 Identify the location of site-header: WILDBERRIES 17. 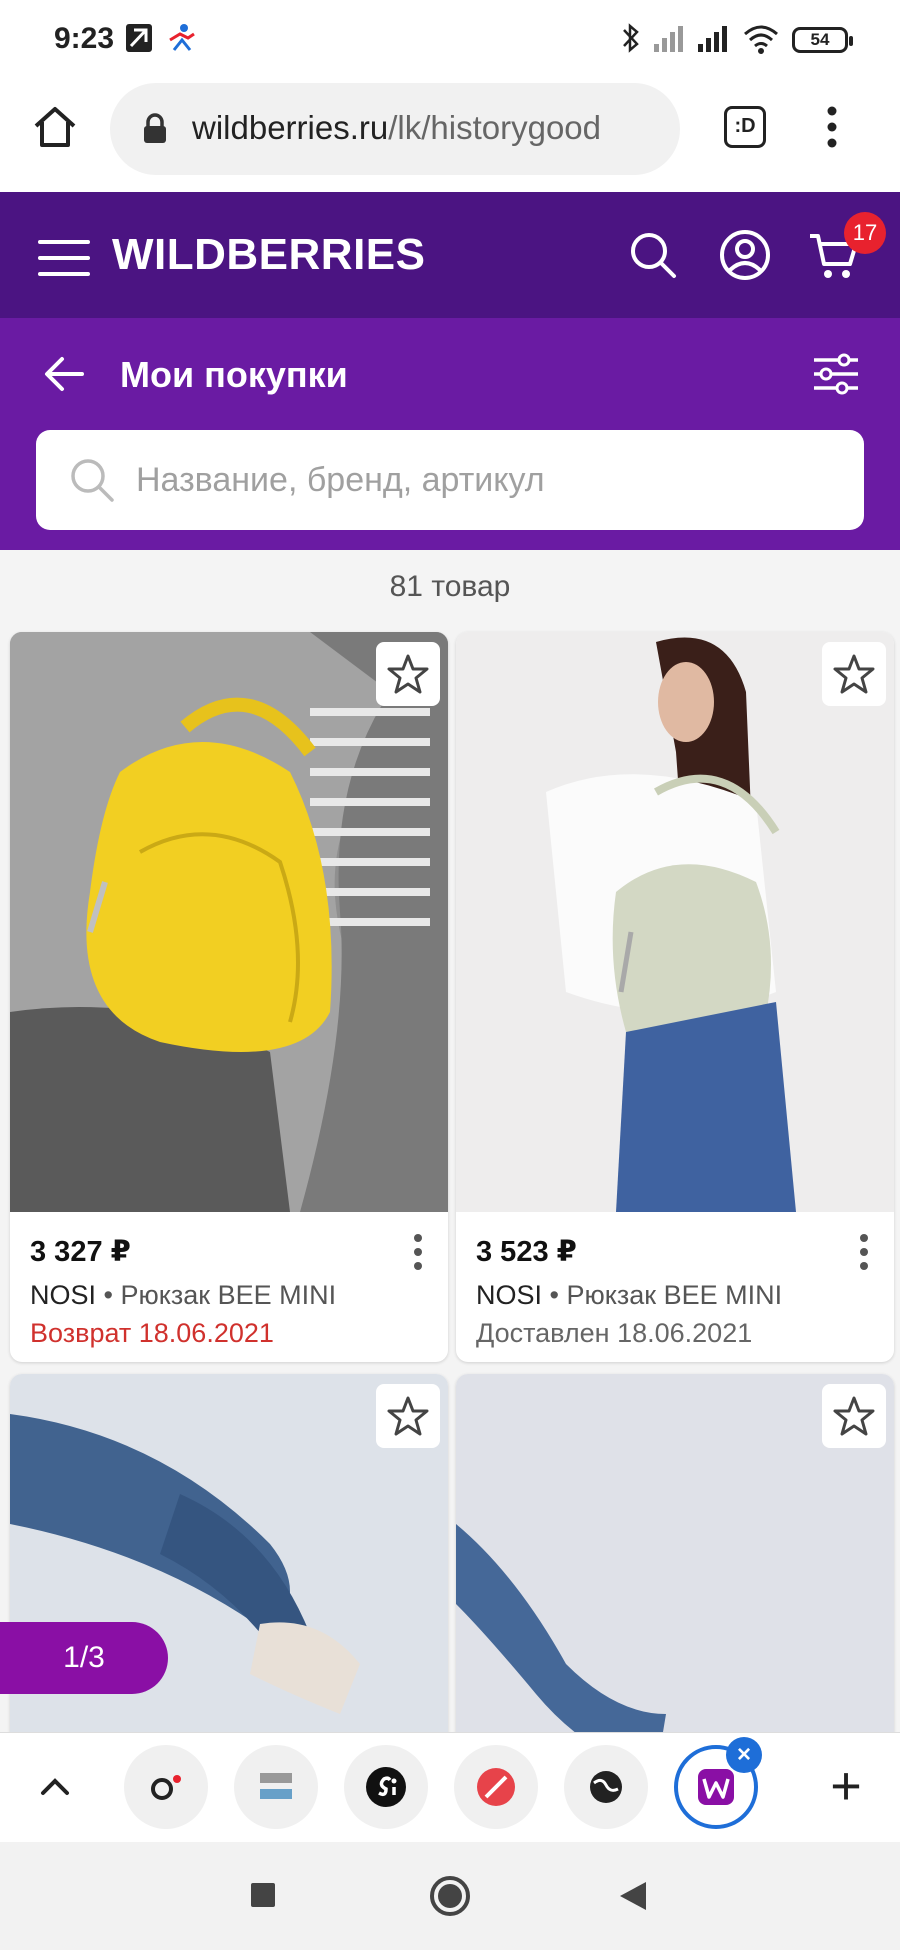
(450, 255).